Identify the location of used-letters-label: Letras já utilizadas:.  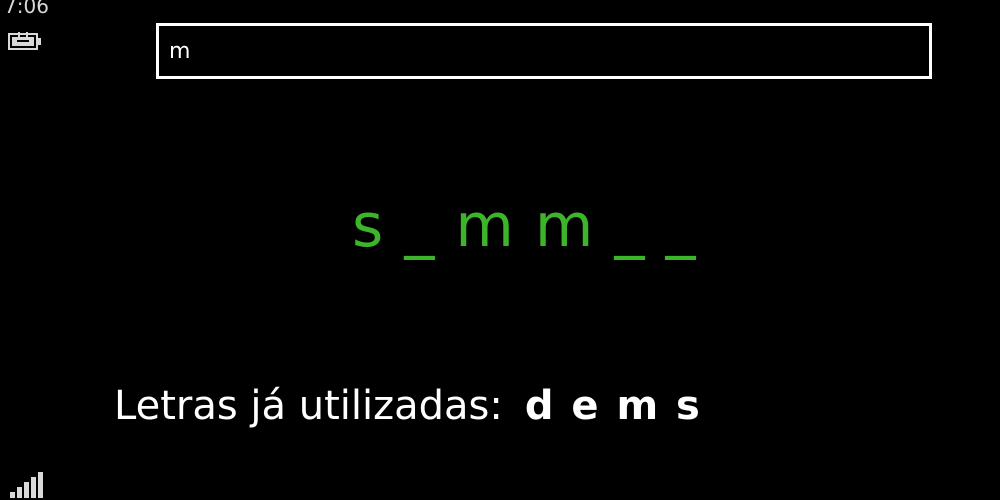
(308, 406).